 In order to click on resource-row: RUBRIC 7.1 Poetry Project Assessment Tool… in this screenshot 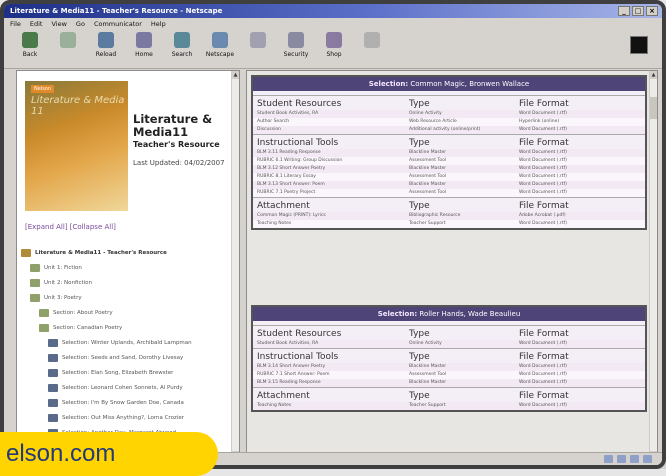, I will do `click(449, 193)`.